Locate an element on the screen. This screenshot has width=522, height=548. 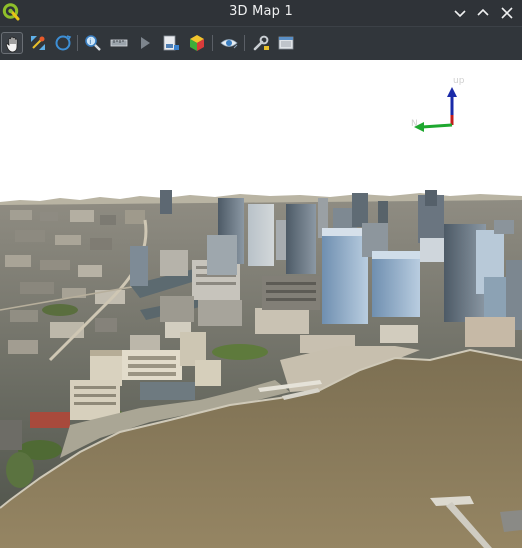
ruler-icon is located at coordinates (119, 43).